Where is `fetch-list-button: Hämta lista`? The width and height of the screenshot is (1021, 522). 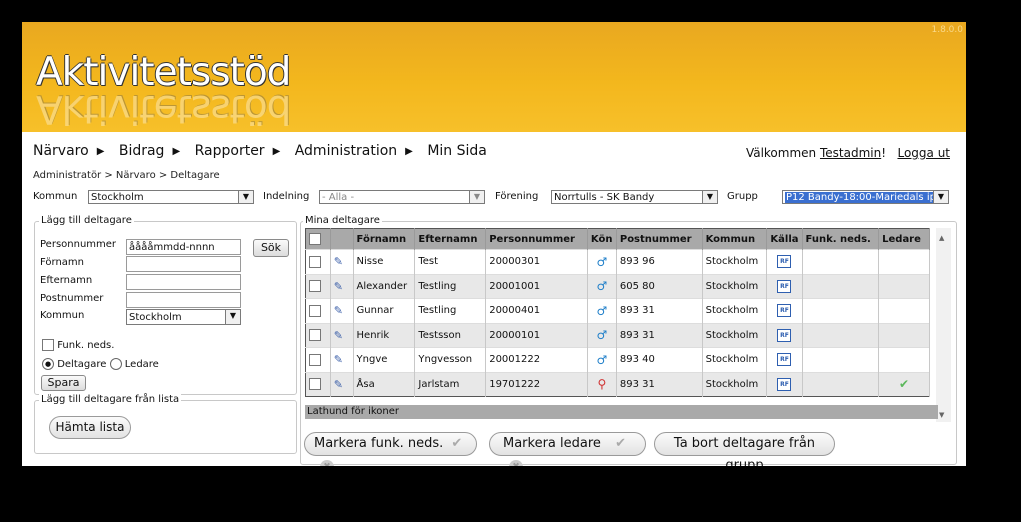 fetch-list-button: Hämta lista is located at coordinates (90, 427).